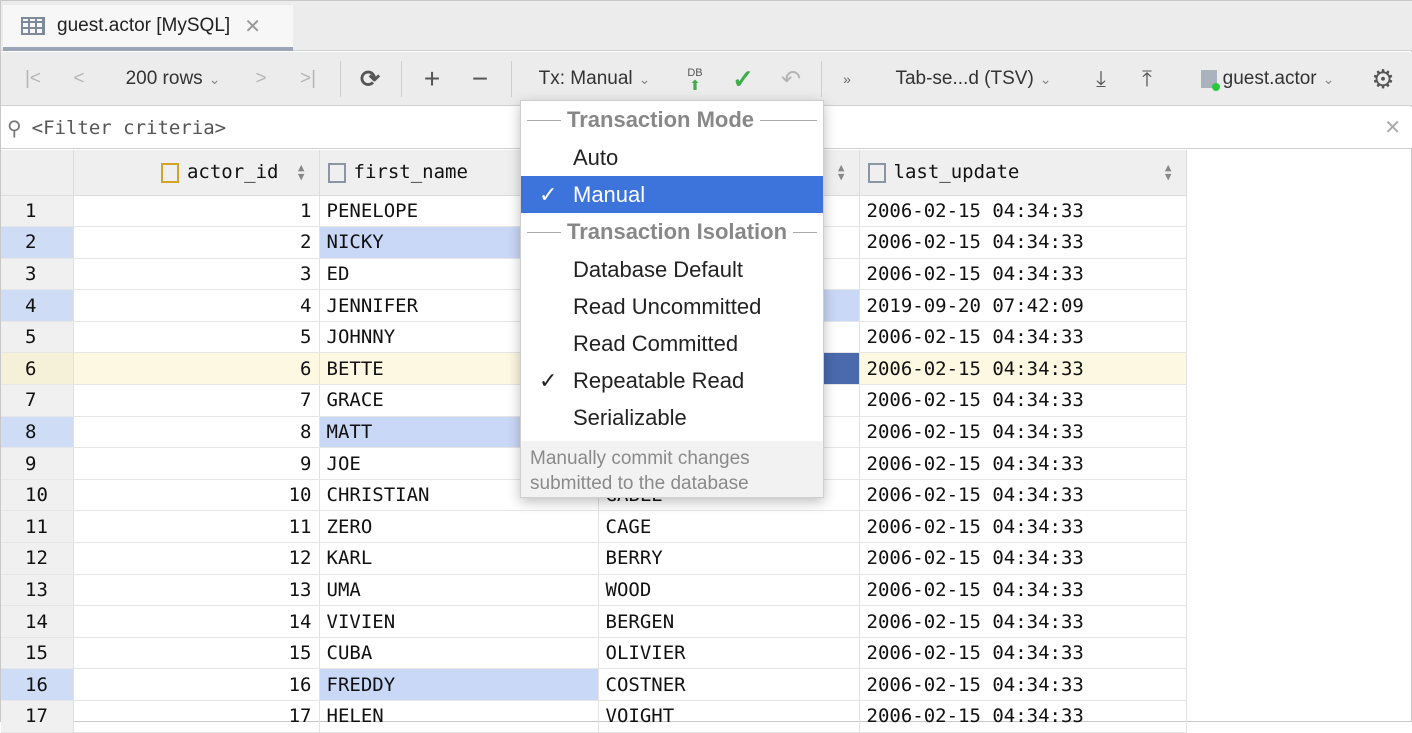 This screenshot has height=733, width=1412. Describe the element at coordinates (672, 417) in the screenshot. I see `isolation-serializable: Serializable` at that location.